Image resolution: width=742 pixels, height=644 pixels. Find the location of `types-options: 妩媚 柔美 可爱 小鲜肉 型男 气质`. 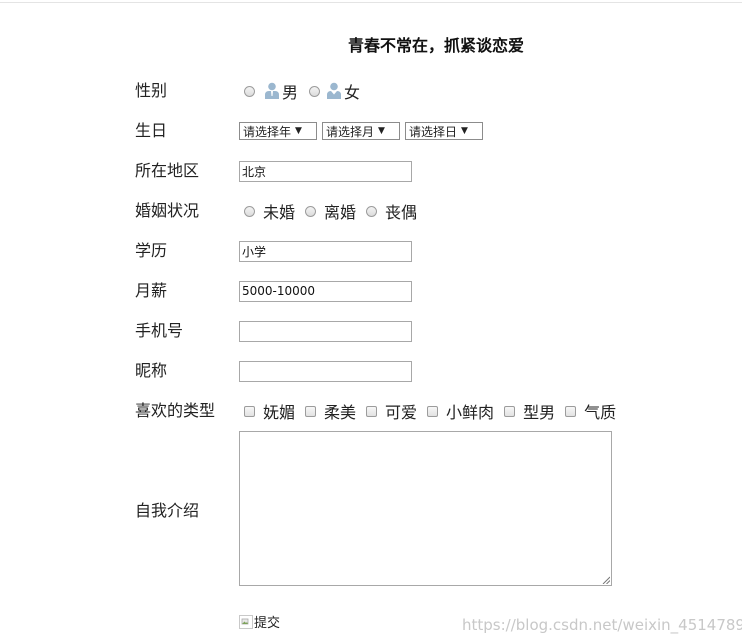

types-options: 妩媚 柔美 可爱 小鲜肉 型男 气质 is located at coordinates (435, 411).